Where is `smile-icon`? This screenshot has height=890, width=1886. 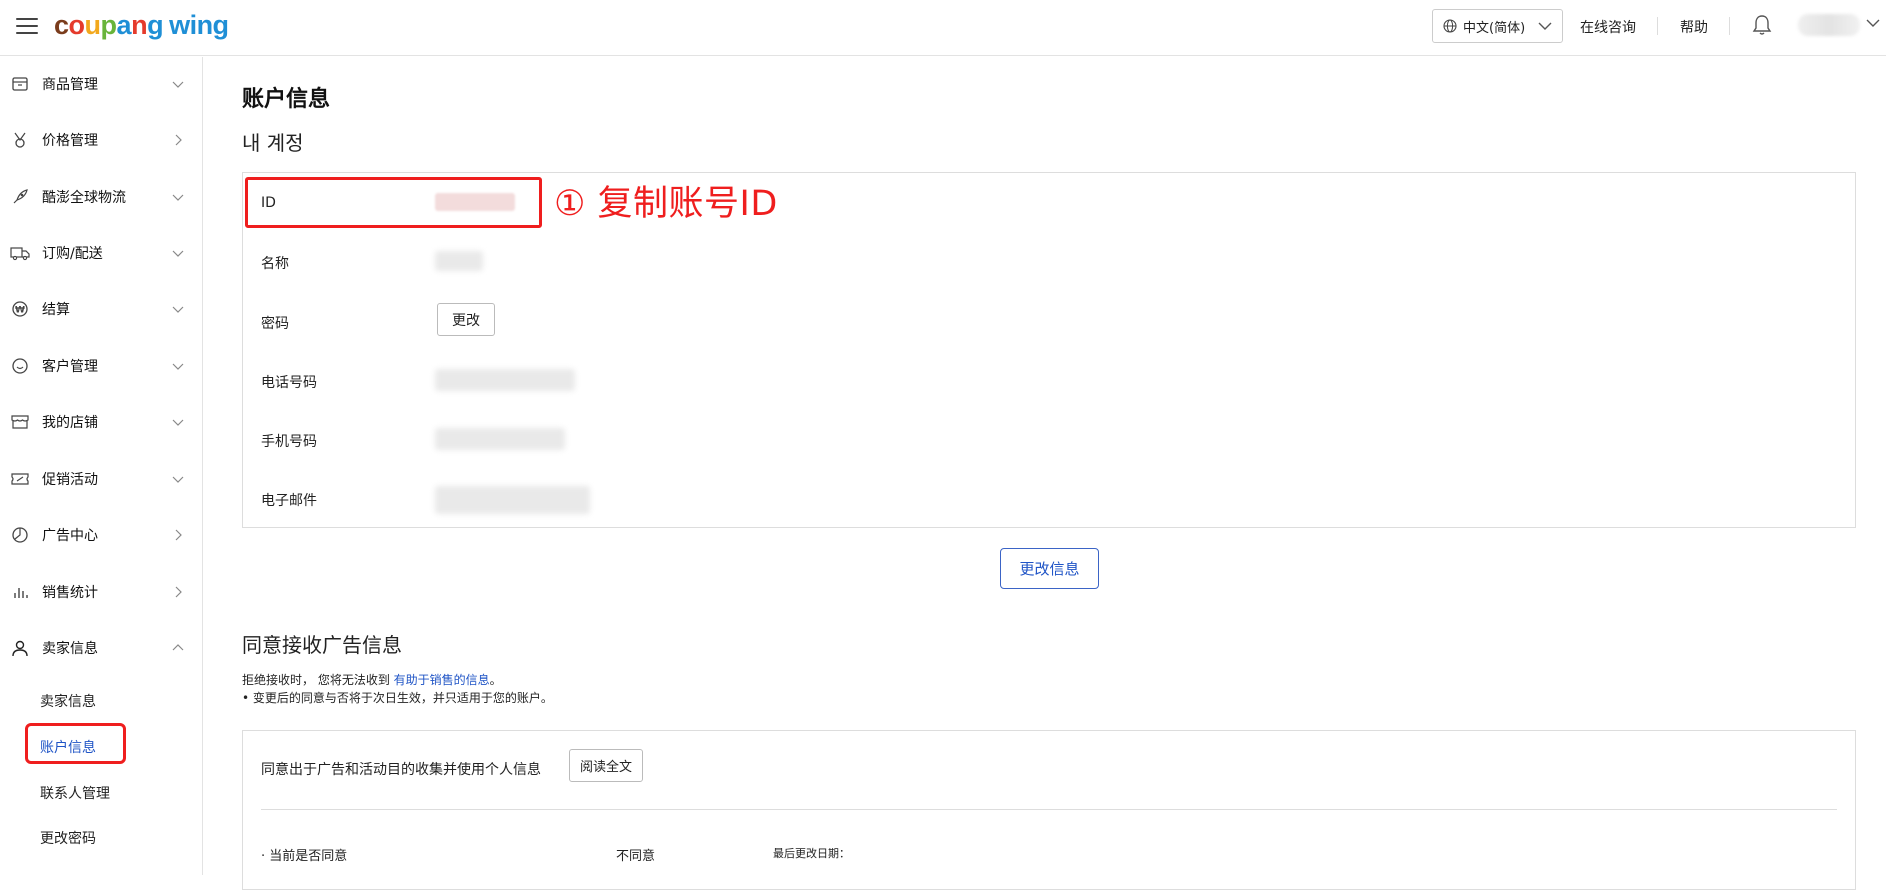
smile-icon is located at coordinates (20, 366).